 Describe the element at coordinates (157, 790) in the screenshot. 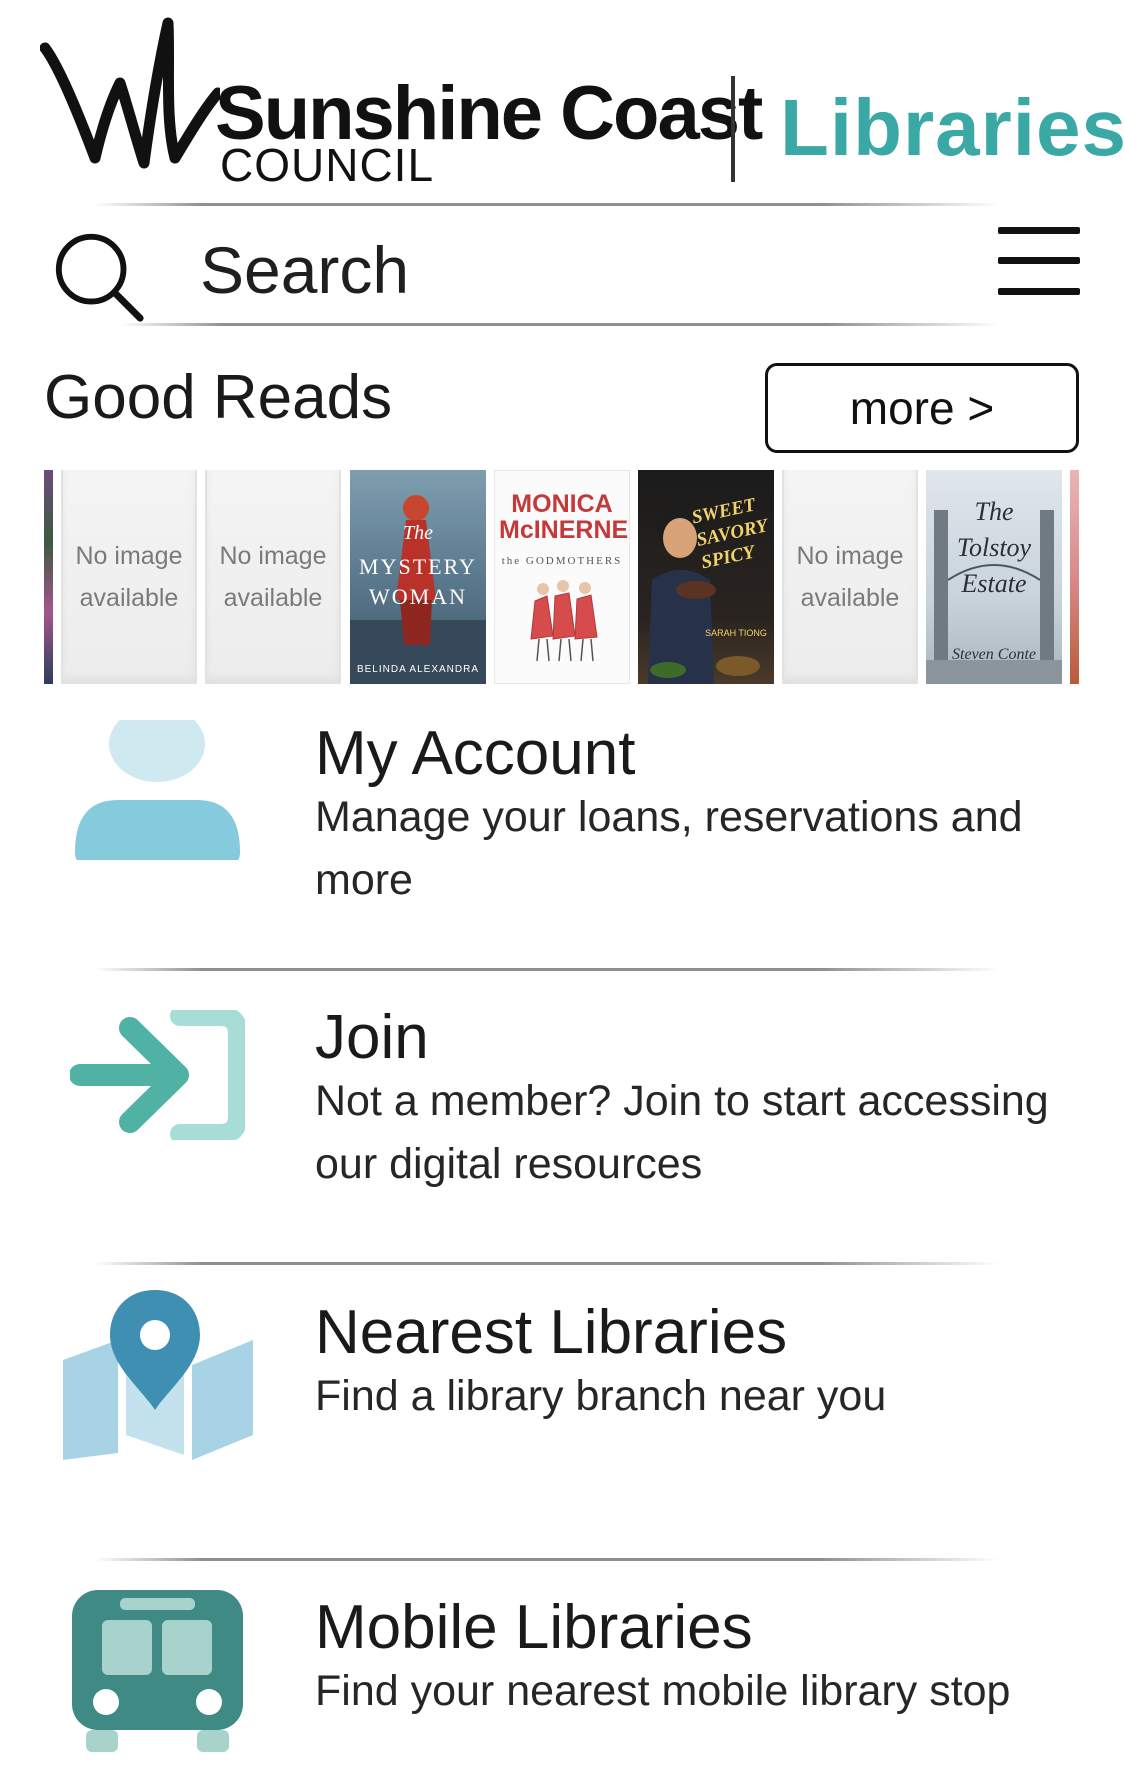

I see `person-icon` at that location.